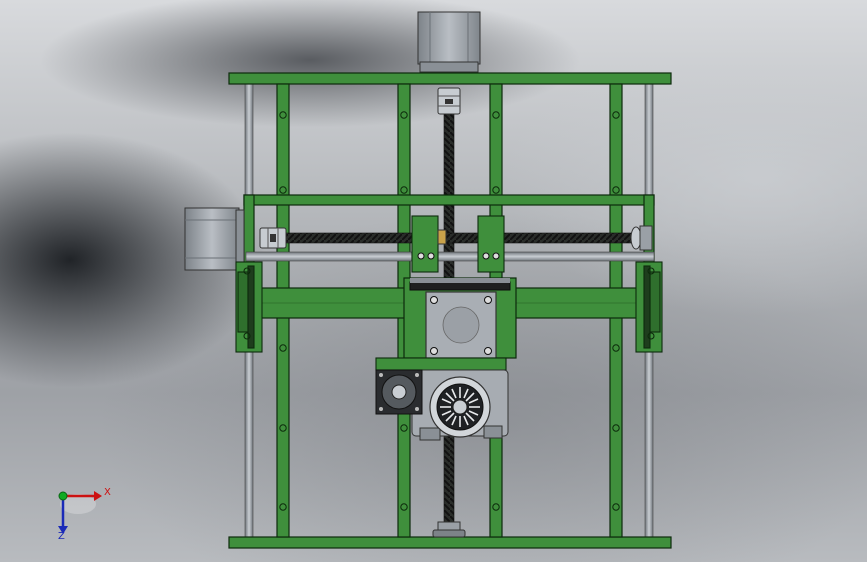 The width and height of the screenshot is (867, 562). Describe the element at coordinates (425, 244) in the screenshot. I see `carriage-clamp-left` at that location.